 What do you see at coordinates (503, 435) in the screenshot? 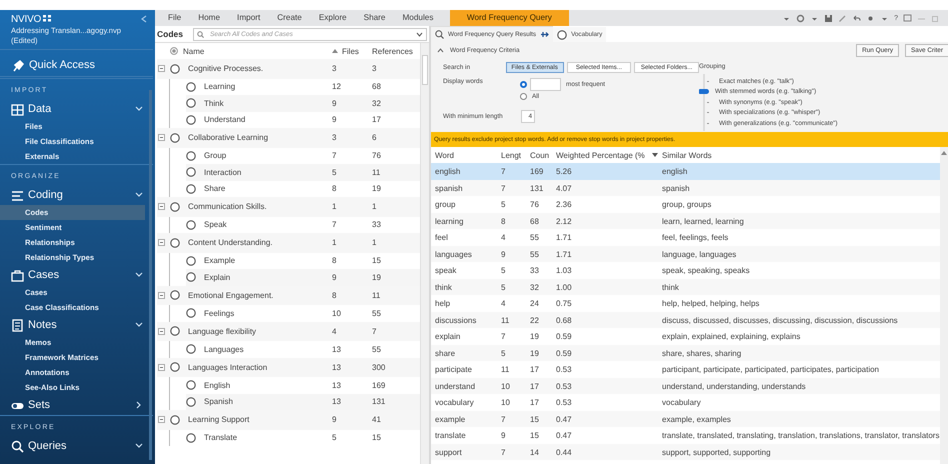
I see `table-cell: 9` at bounding box center [503, 435].